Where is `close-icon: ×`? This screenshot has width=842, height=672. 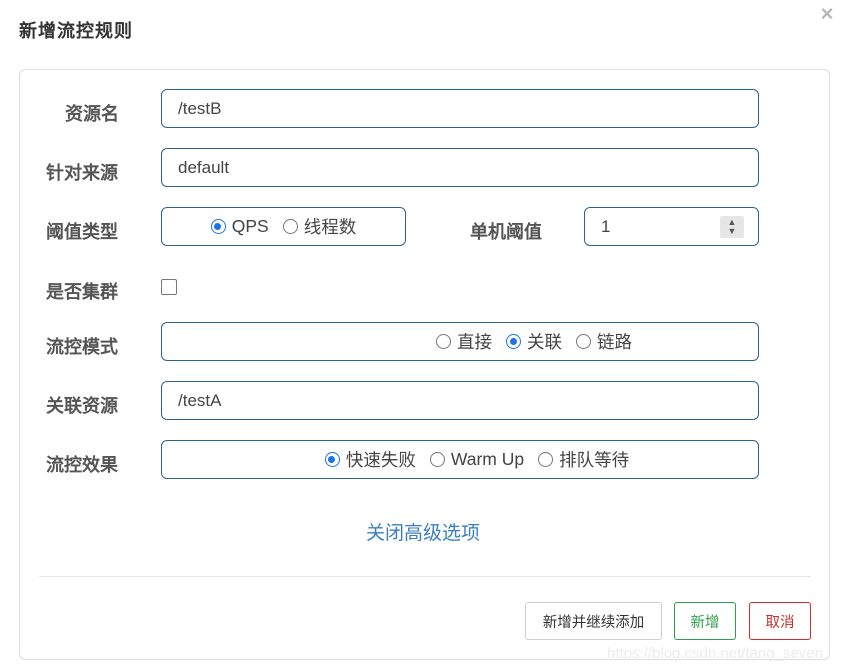 close-icon: × is located at coordinates (827, 14).